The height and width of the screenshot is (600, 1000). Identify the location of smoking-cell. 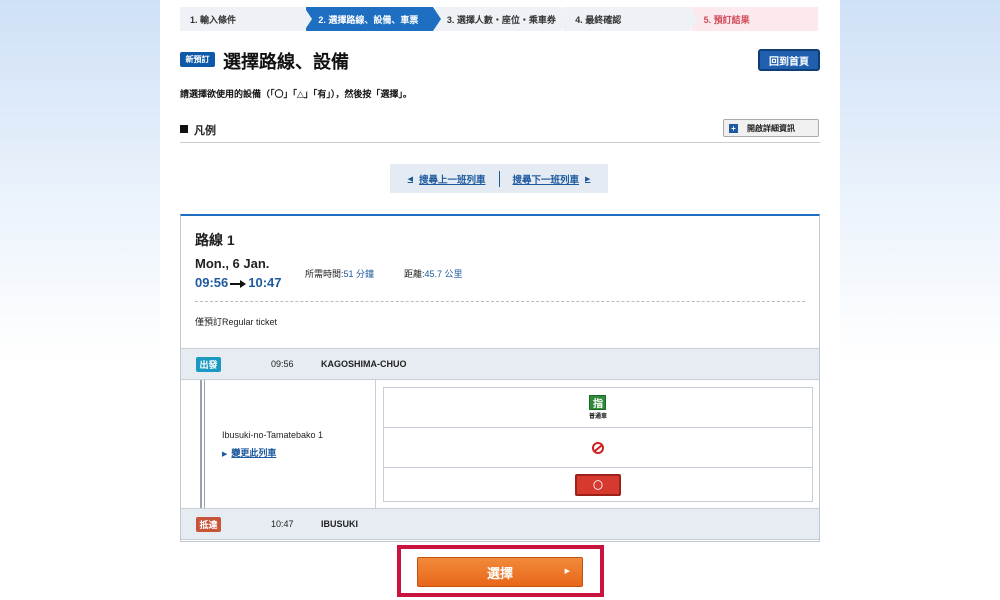
(598, 448).